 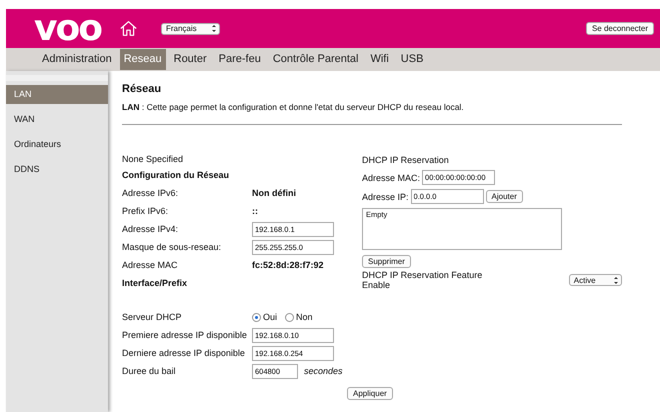 I want to click on field-label: Adresse IPv6:, so click(x=151, y=193).